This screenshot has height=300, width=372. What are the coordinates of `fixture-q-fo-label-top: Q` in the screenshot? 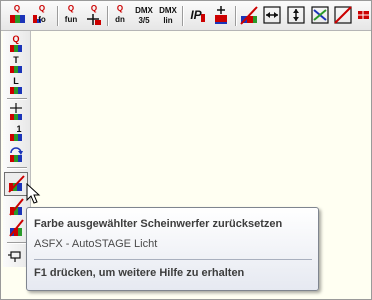 It's located at (42, 8).